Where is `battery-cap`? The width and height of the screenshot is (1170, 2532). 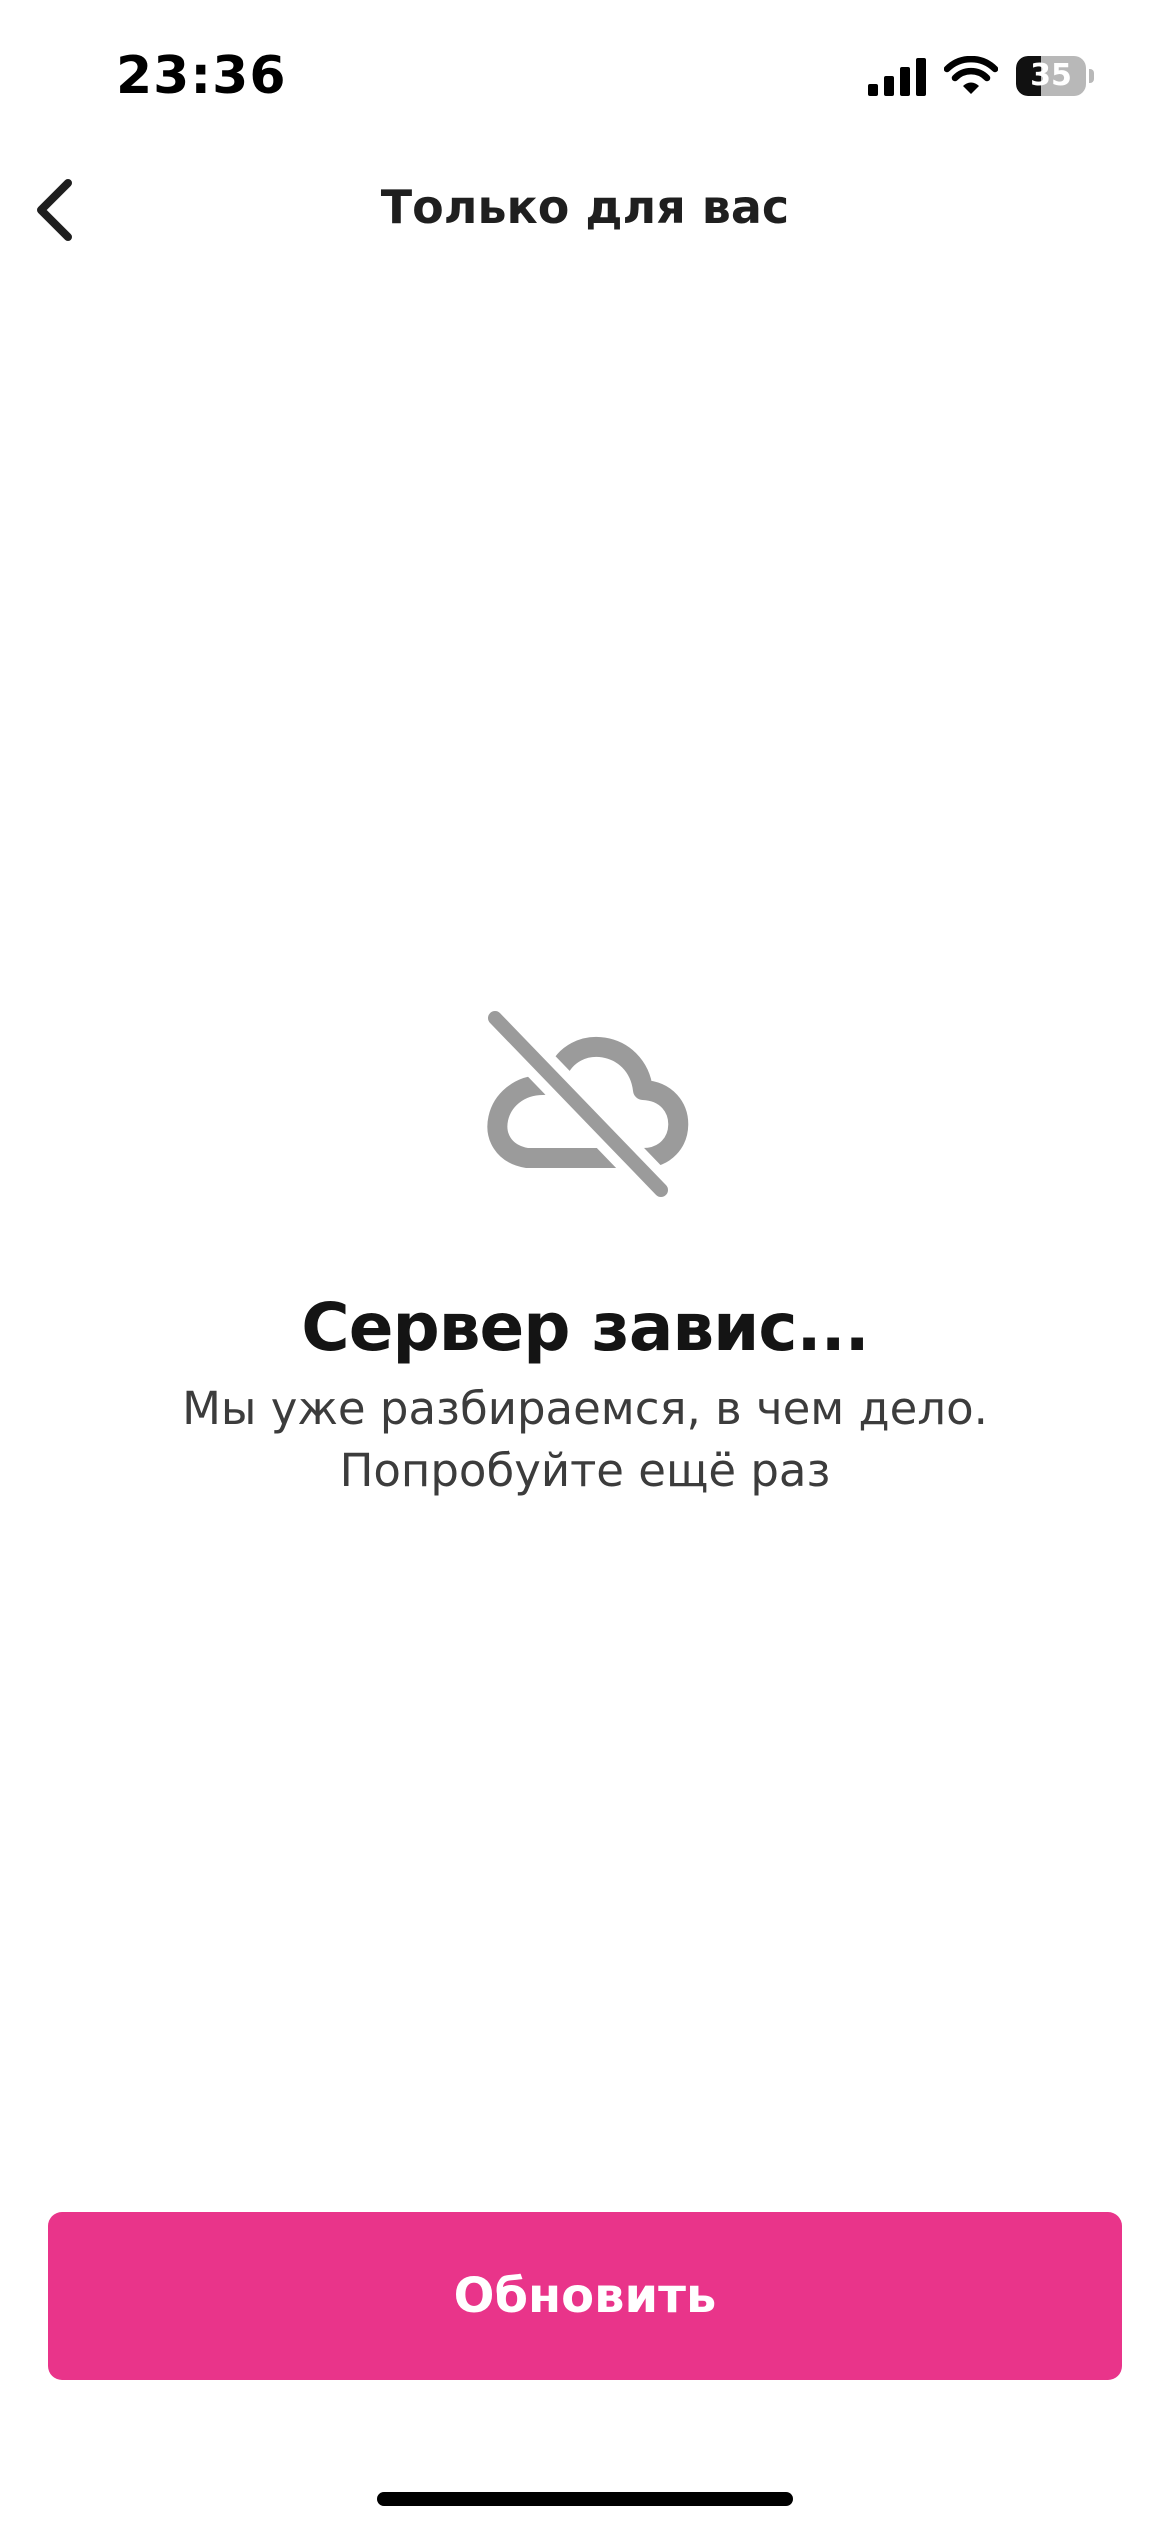 battery-cap is located at coordinates (1091, 76).